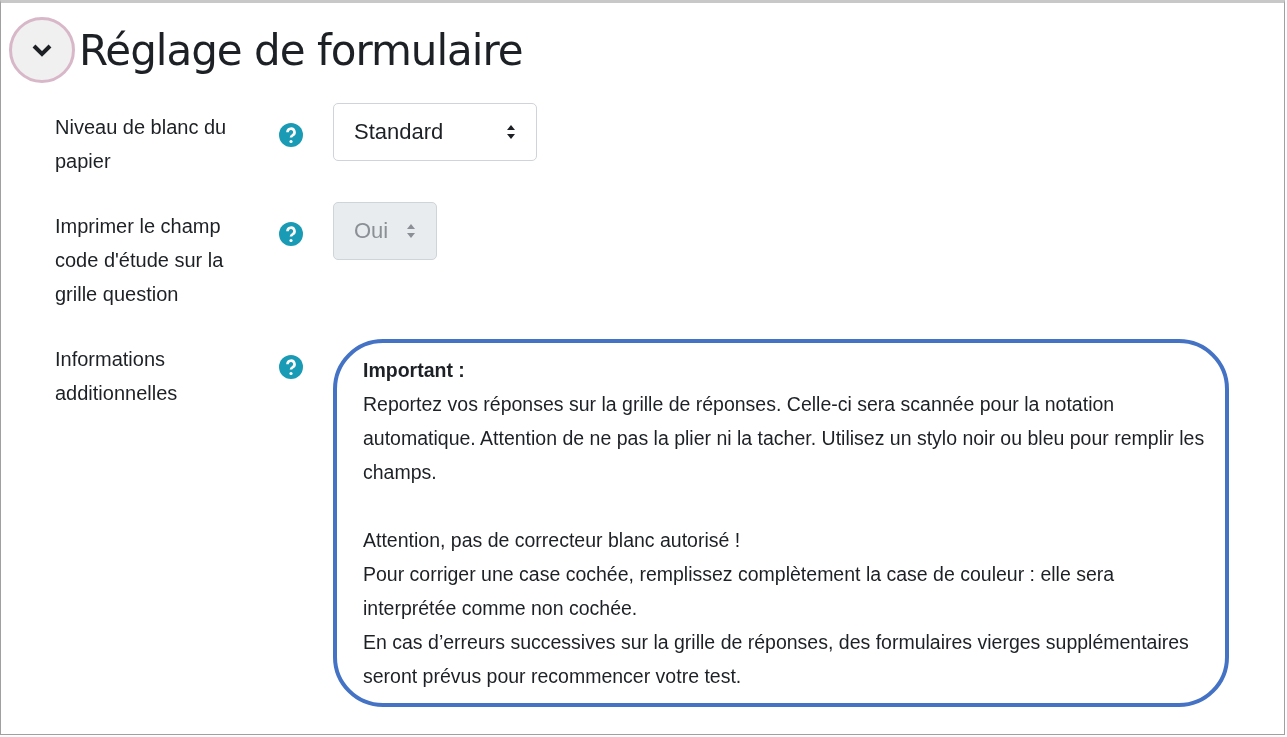 This screenshot has width=1287, height=737. Describe the element at coordinates (435, 132) in the screenshot. I see `dropdown-select: Standard` at that location.